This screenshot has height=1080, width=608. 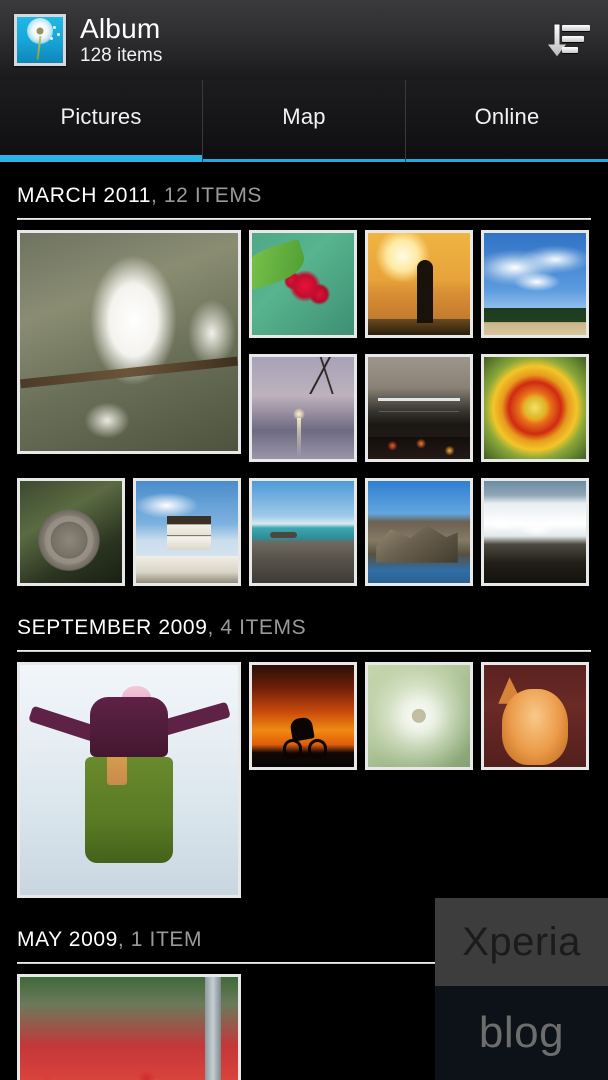 I want to click on photo-ginger-kitten, so click(x=535, y=716).